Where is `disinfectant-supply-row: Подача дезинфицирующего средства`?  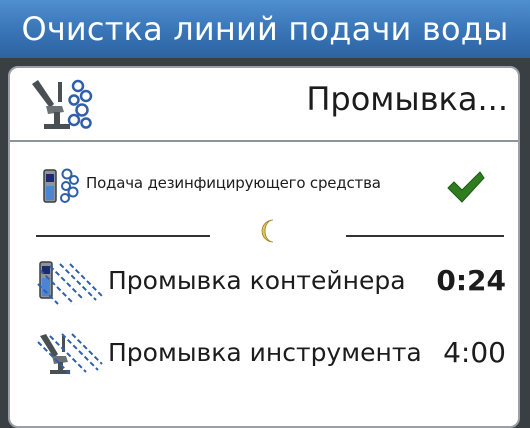
disinfectant-supply-row: Подача дезинфицирующего средства is located at coordinates (264, 185).